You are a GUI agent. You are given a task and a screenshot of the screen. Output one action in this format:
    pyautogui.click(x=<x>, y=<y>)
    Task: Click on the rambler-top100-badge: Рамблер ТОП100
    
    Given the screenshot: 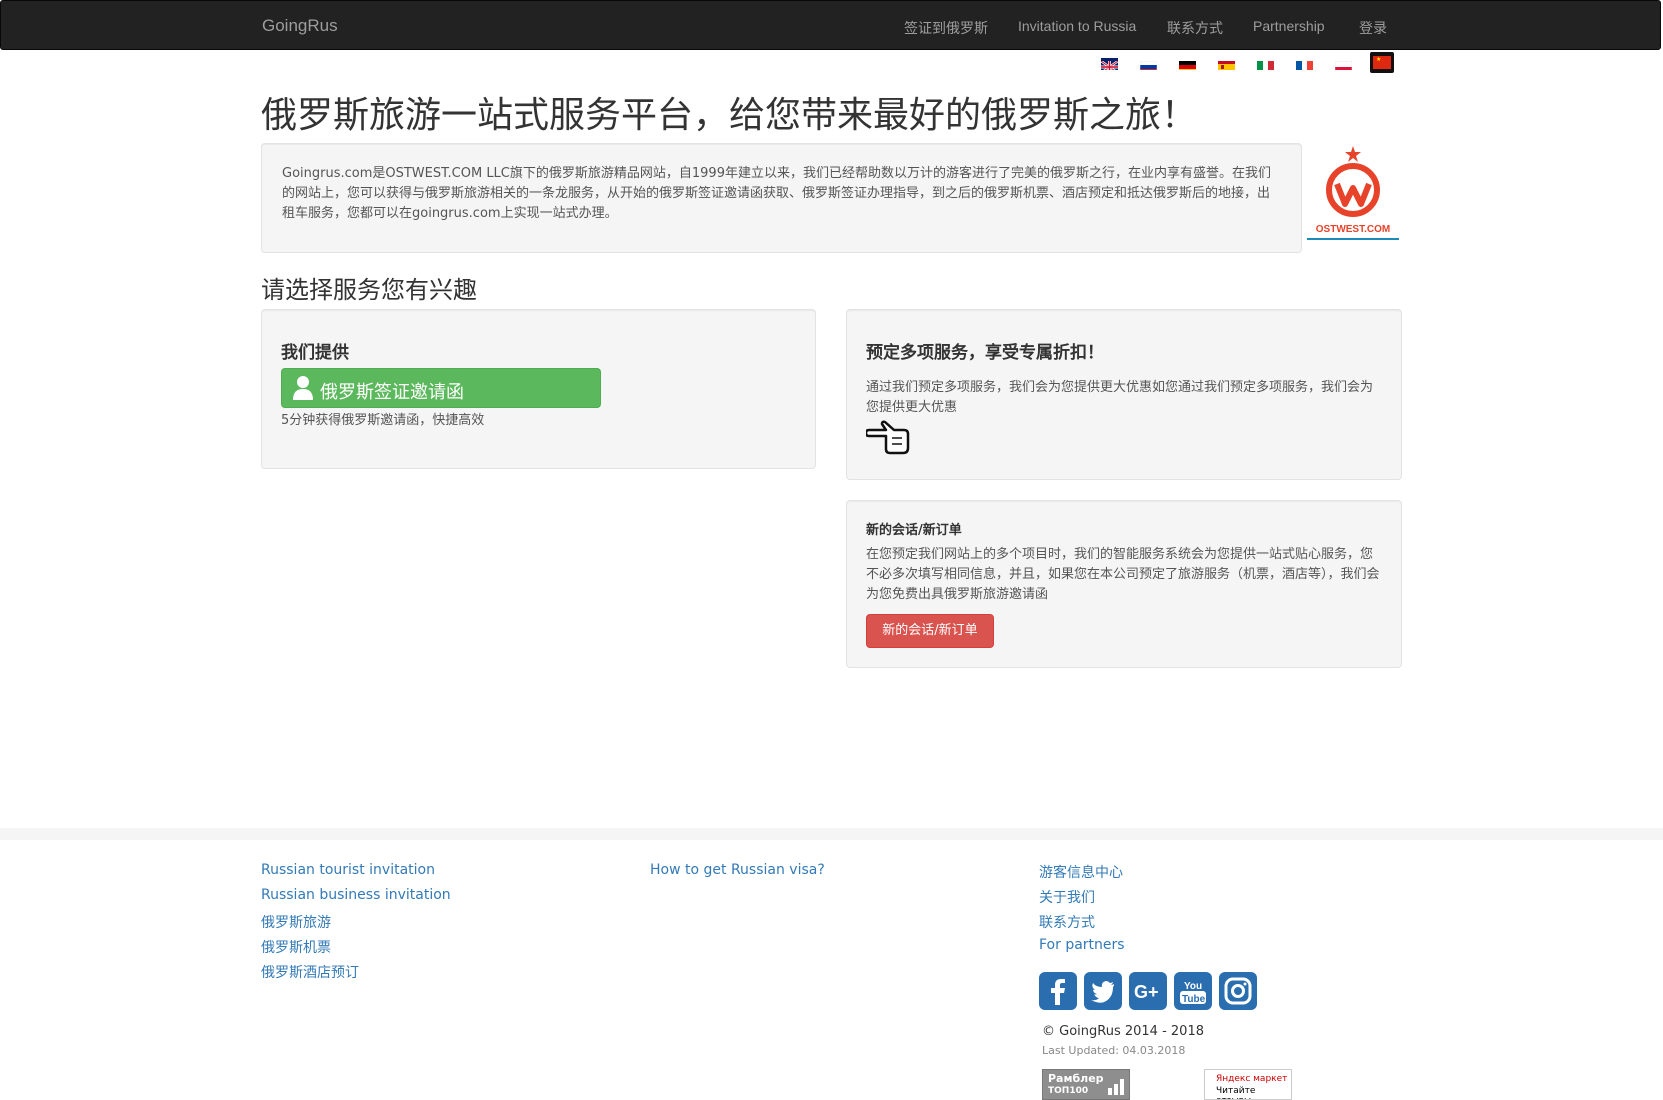 What is the action you would take?
    pyautogui.click(x=1086, y=1084)
    